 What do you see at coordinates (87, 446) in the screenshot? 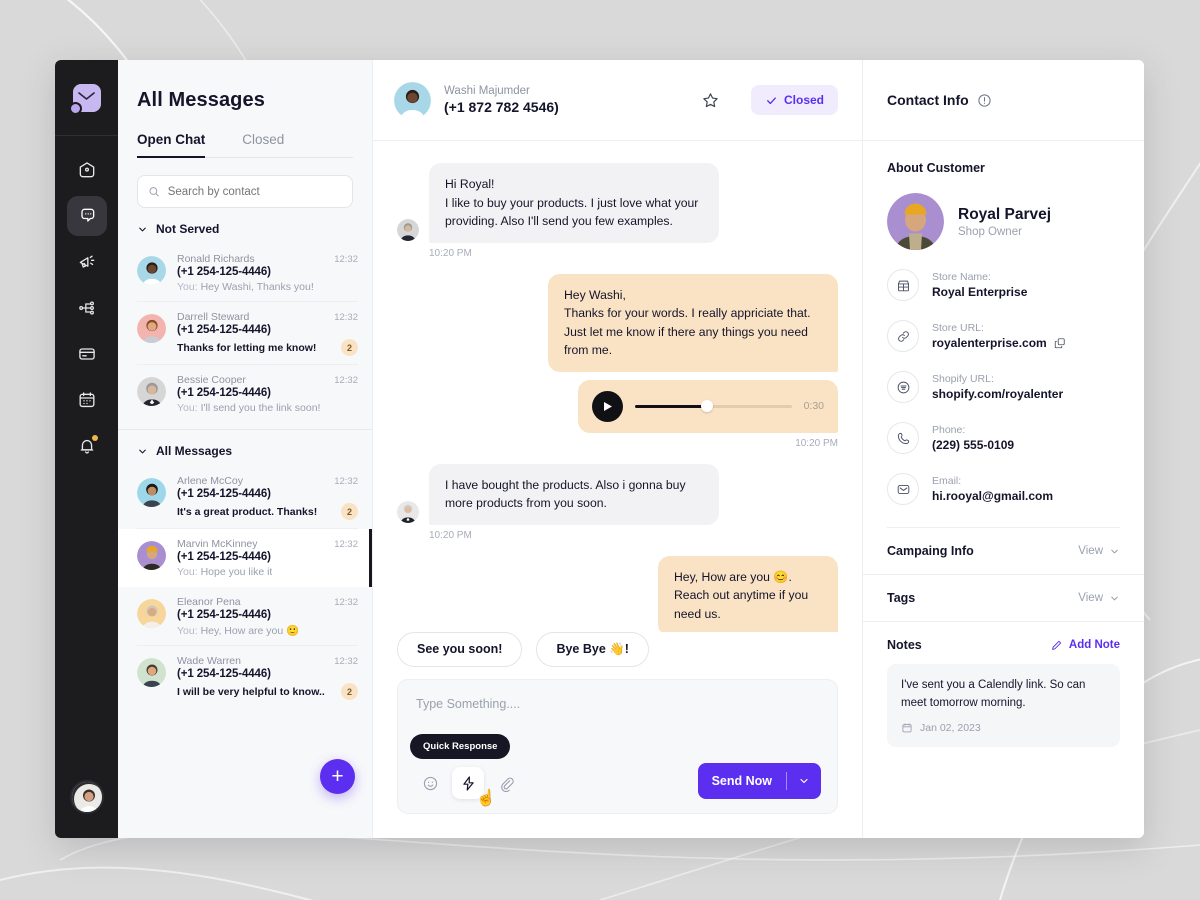
I see `sidebar-item-notifications` at bounding box center [87, 446].